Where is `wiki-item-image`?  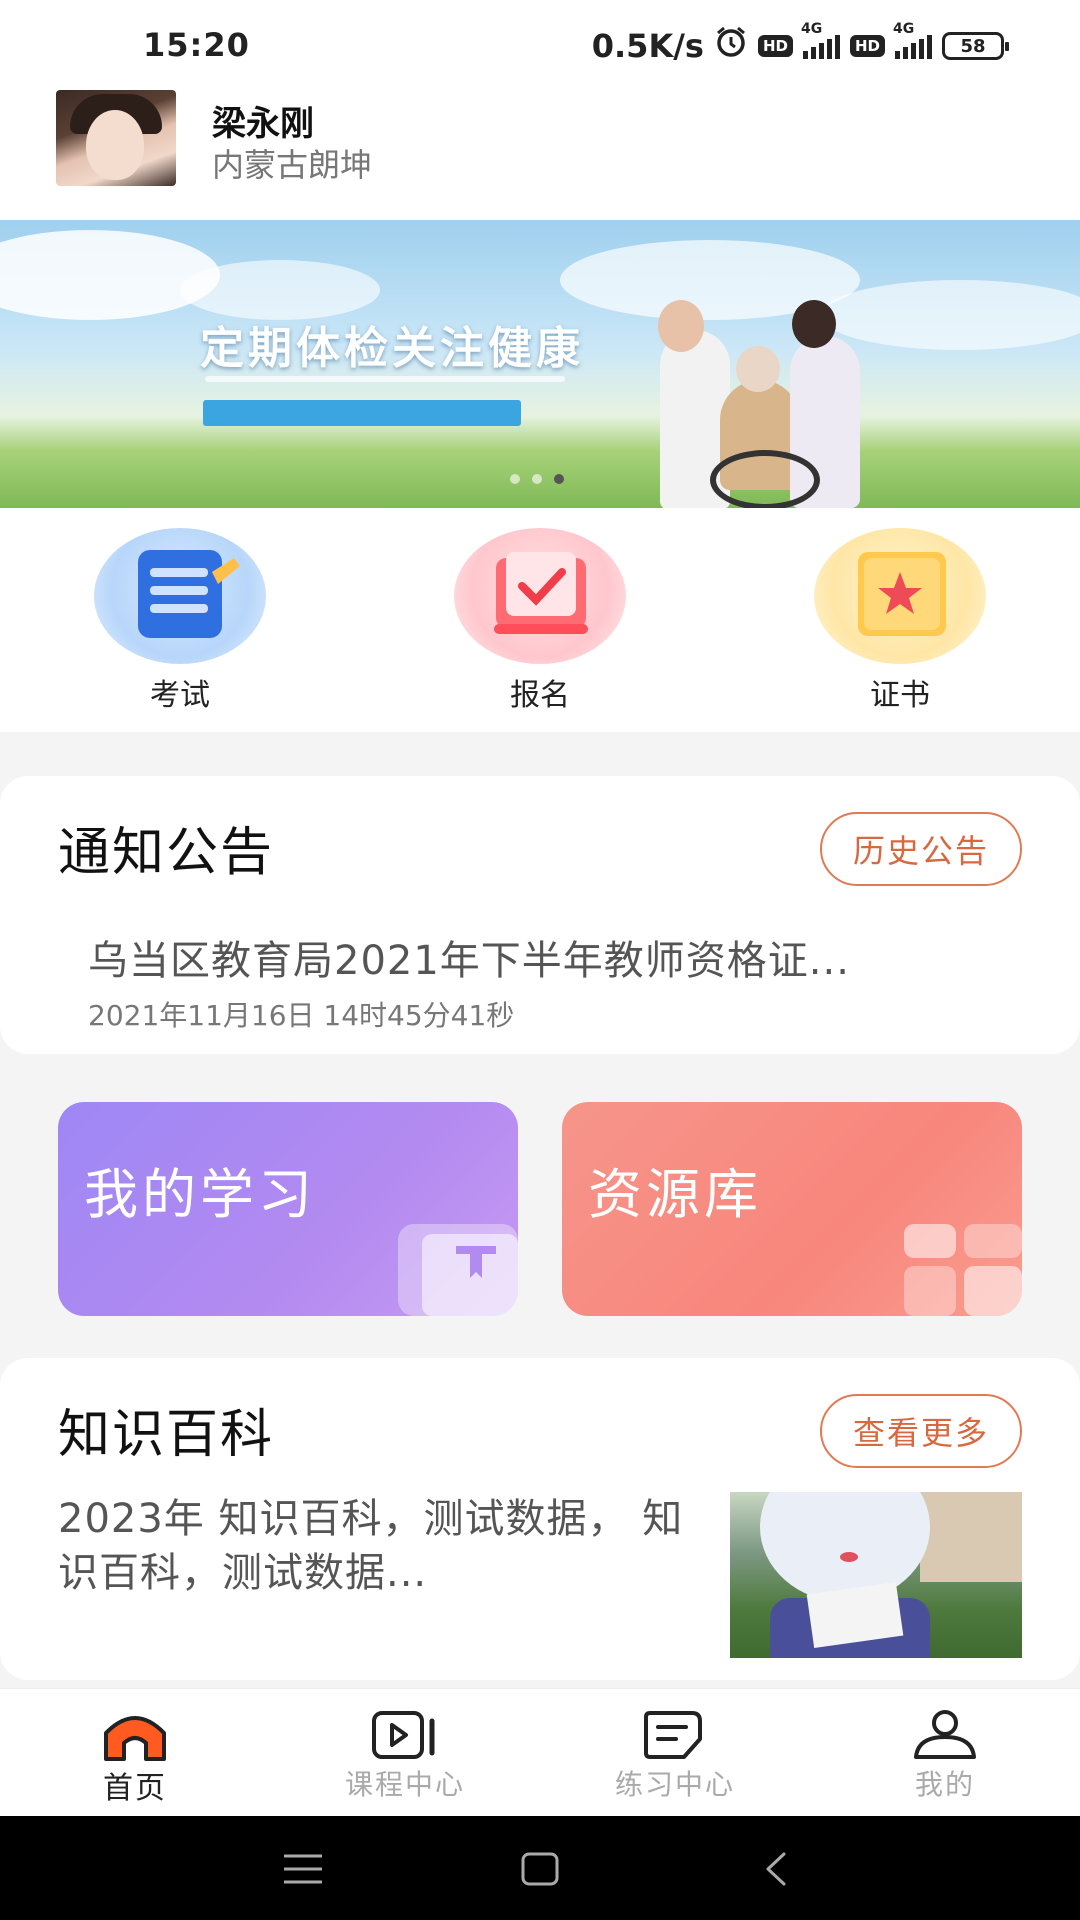 wiki-item-image is located at coordinates (876, 1575).